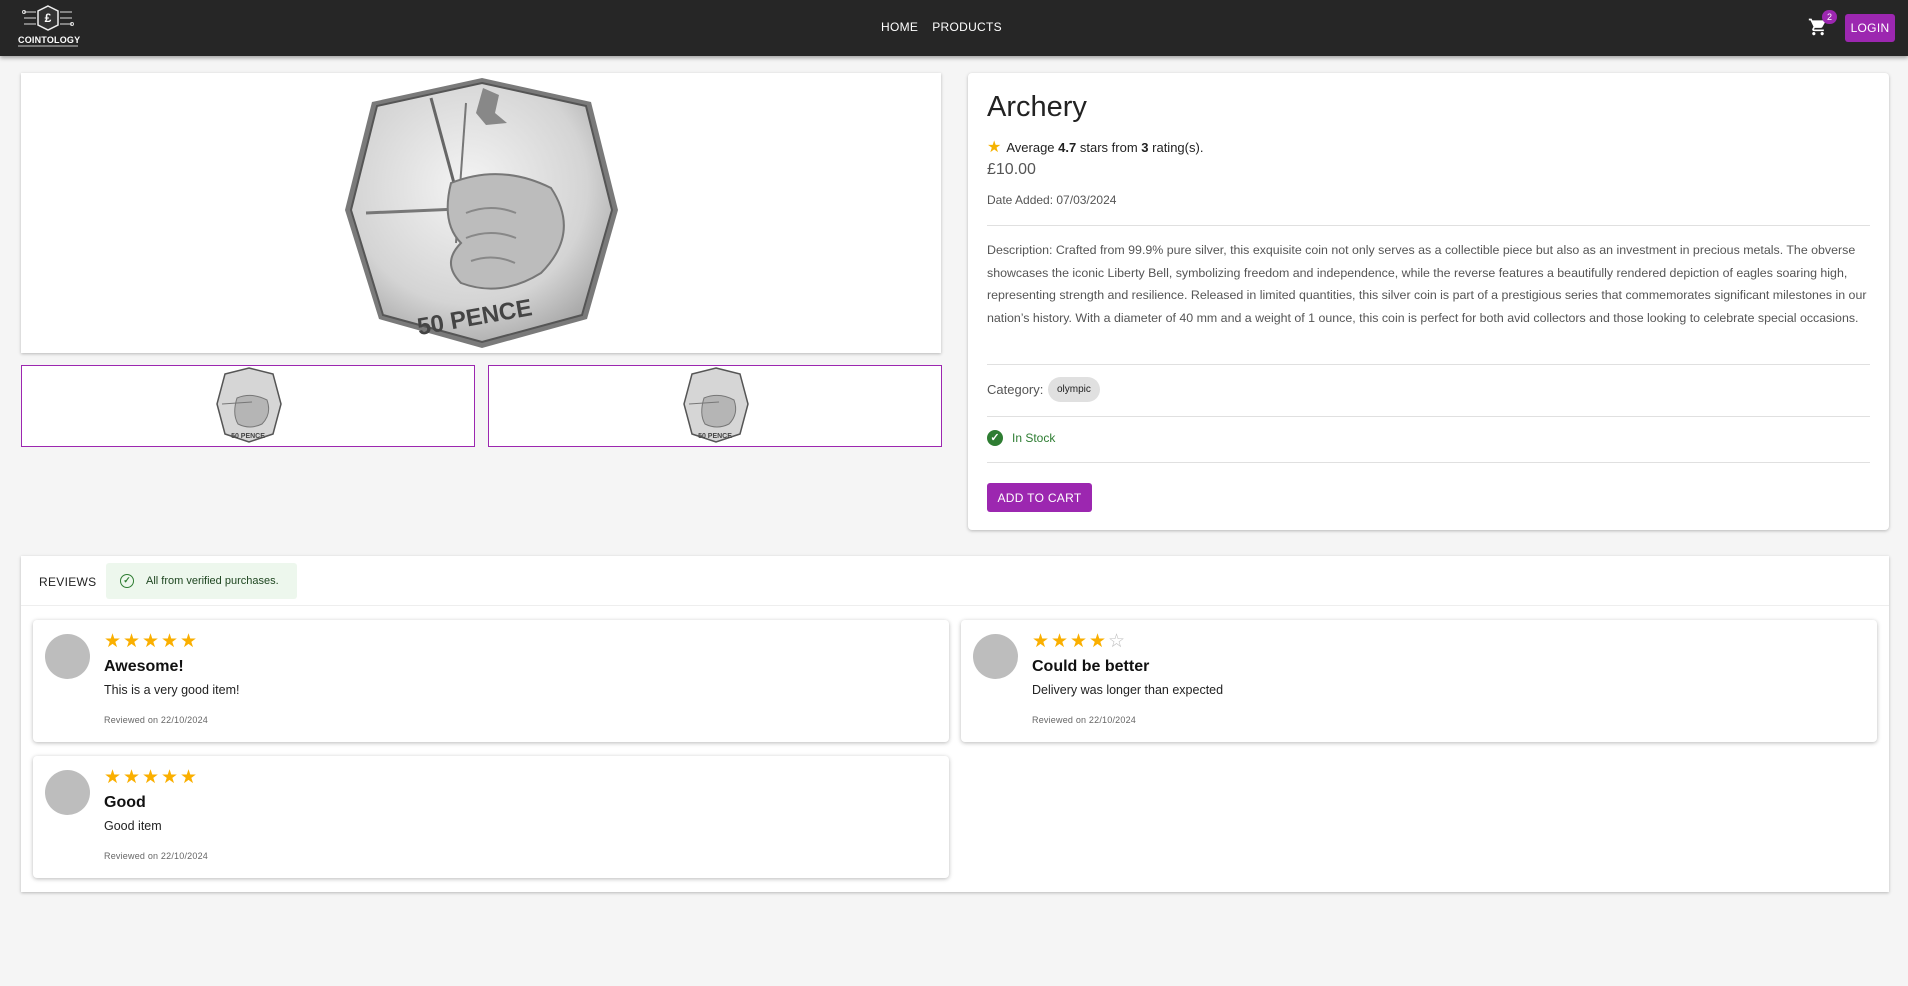 This screenshot has width=1908, height=986. What do you see at coordinates (1074, 389) in the screenshot?
I see `category-chip: olympic` at bounding box center [1074, 389].